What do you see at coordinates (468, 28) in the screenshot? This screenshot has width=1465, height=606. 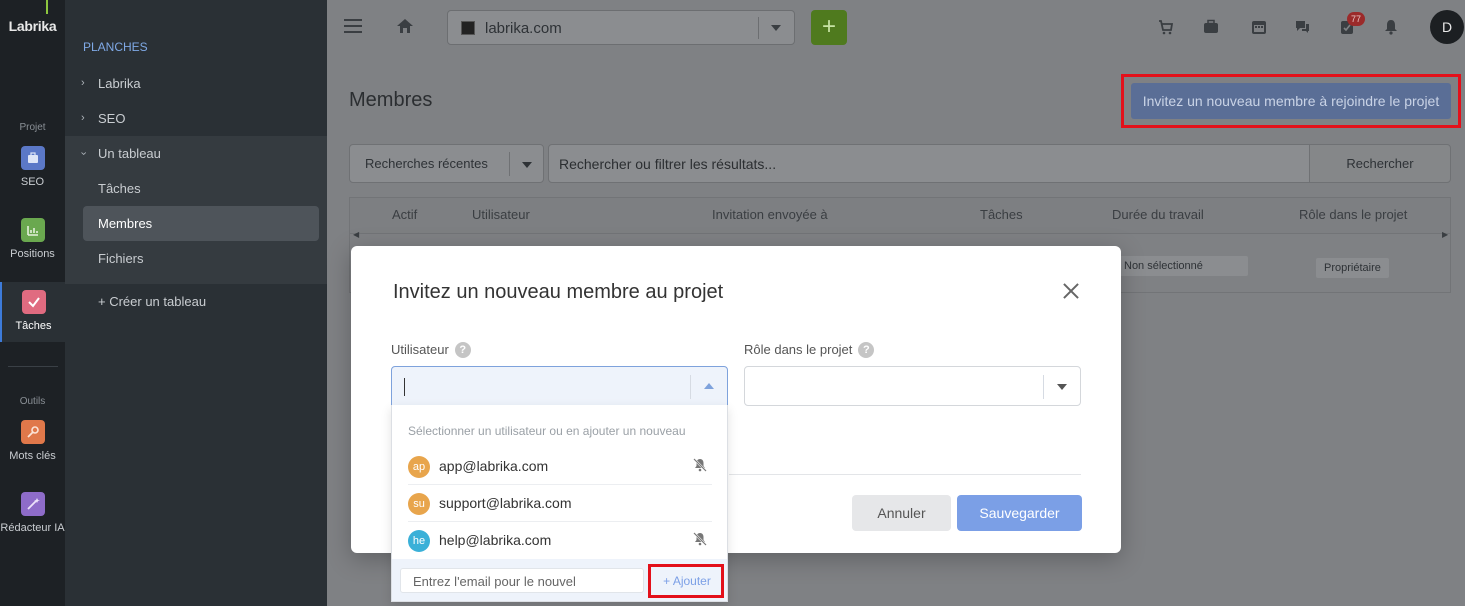 I see `site-favicon-icon` at bounding box center [468, 28].